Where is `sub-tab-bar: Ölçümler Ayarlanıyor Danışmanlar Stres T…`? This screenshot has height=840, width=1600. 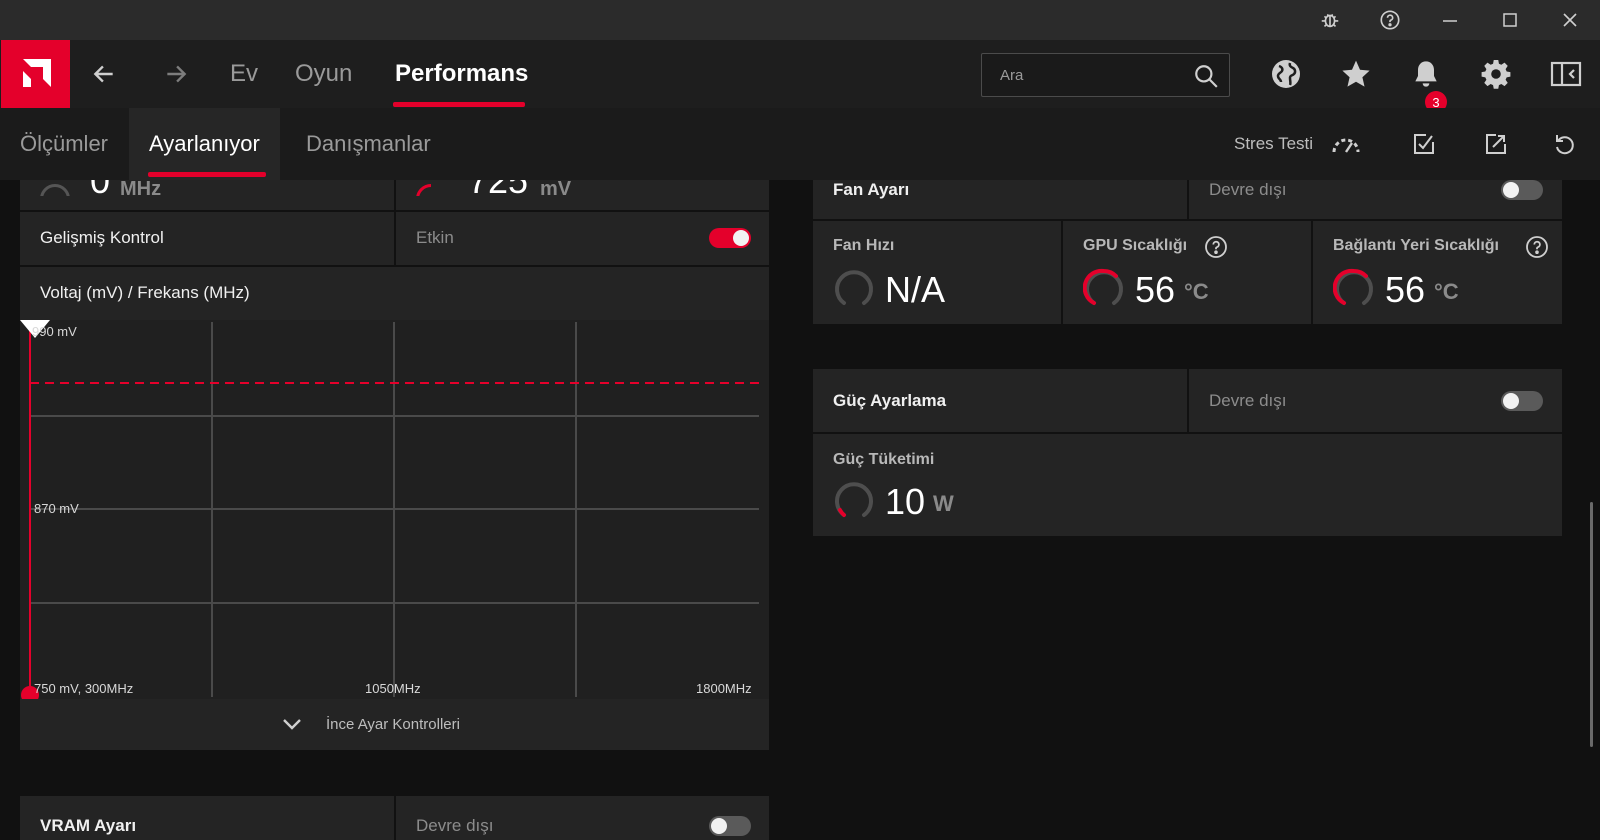
sub-tab-bar: Ölçümler Ayarlanıyor Danışmanlar Stres T… is located at coordinates (800, 144).